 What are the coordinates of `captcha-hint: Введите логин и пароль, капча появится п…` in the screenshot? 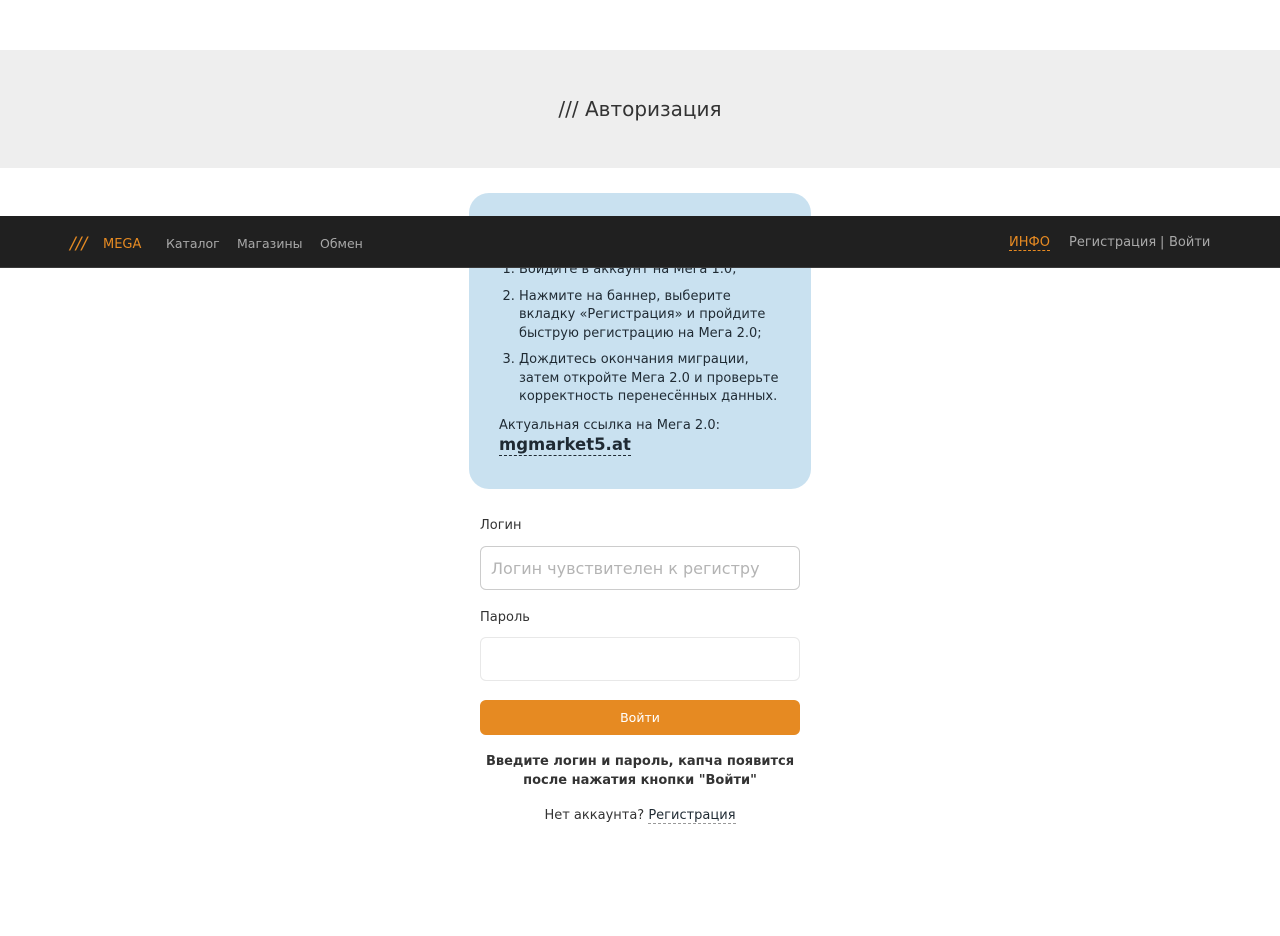 It's located at (640, 771).